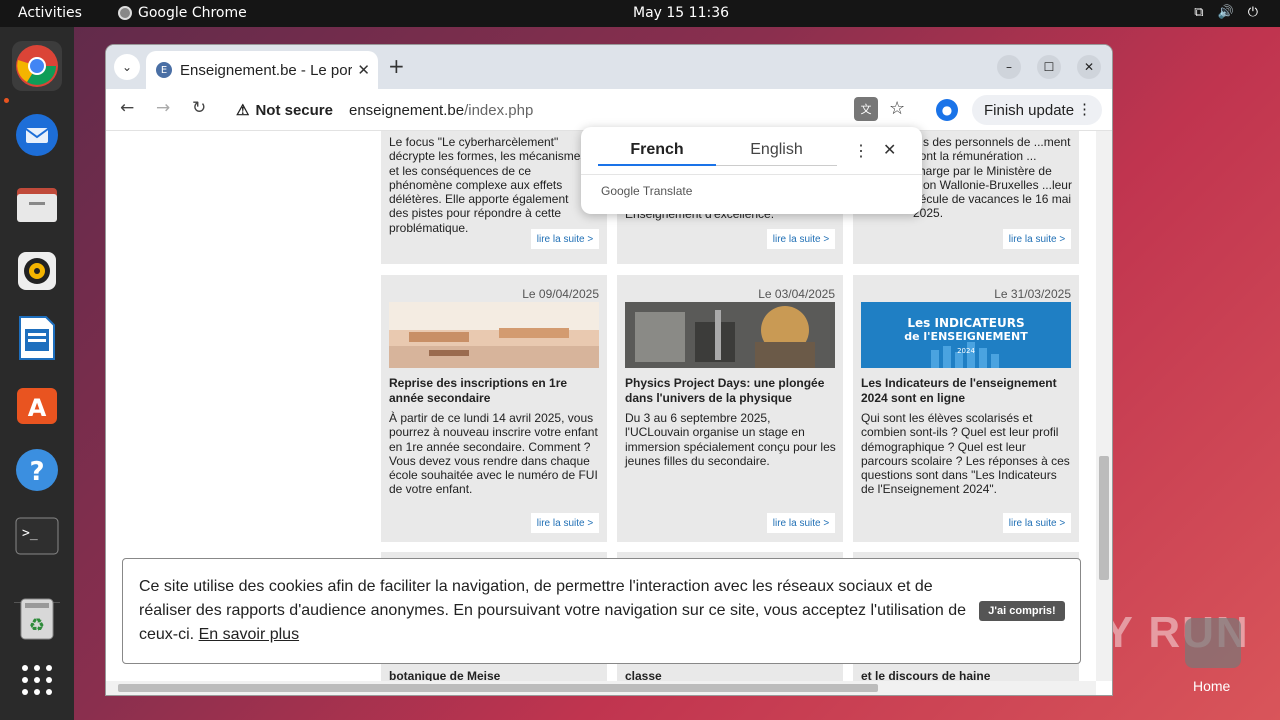 This screenshot has width=1280, height=720. Describe the element at coordinates (494, 335) in the screenshot. I see `card-image-classroom` at that location.